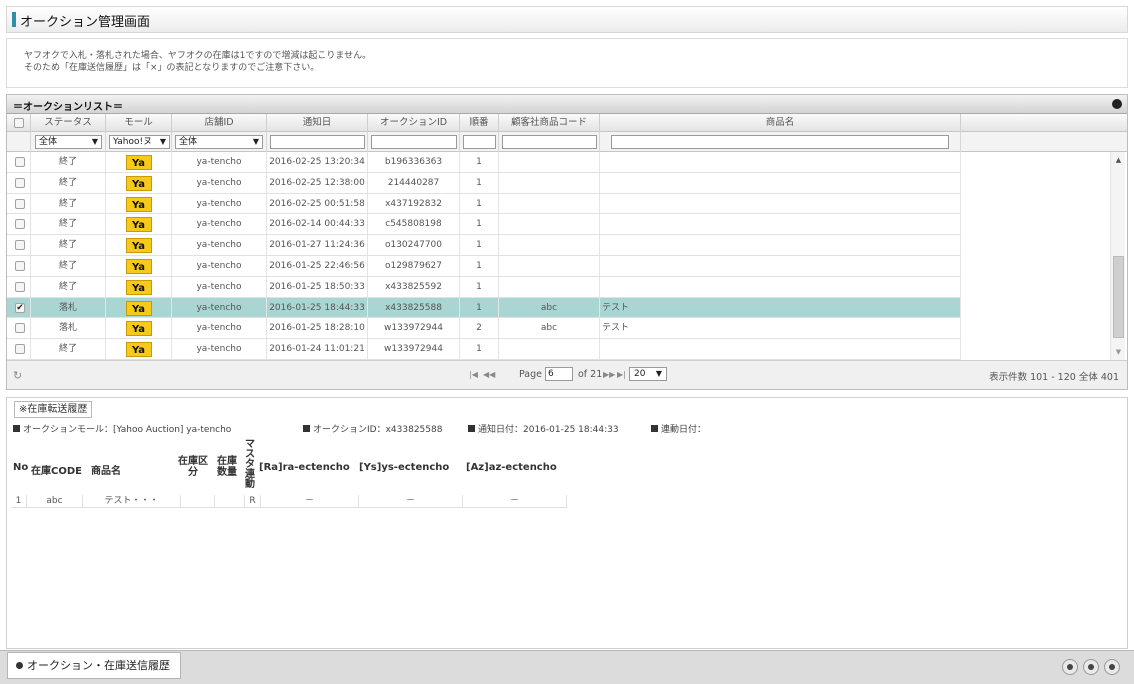 The width and height of the screenshot is (1134, 684). What do you see at coordinates (678, 428) in the screenshot?
I see `info-linked-date: 連動日付：` at bounding box center [678, 428].